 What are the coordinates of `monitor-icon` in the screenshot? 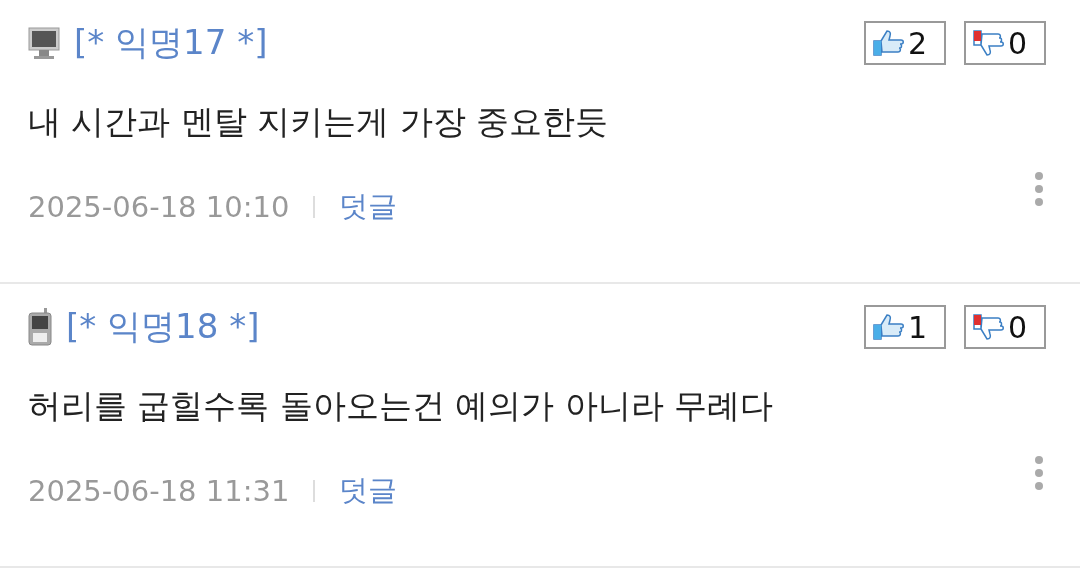 It's located at (44, 43).